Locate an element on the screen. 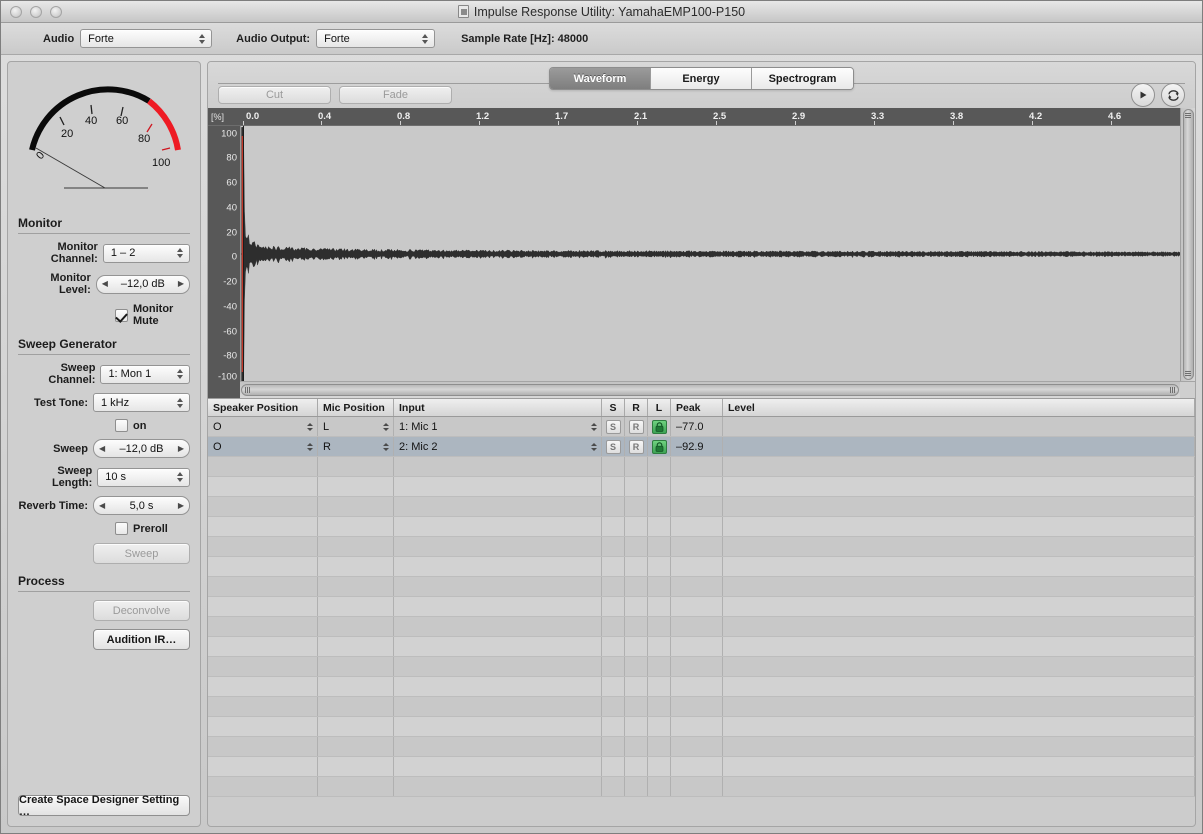  record-button: R is located at coordinates (636, 426).